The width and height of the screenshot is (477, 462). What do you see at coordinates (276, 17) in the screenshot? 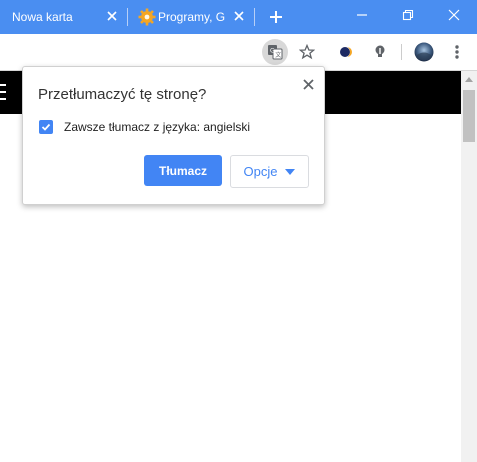
I see `new-tab-button` at bounding box center [276, 17].